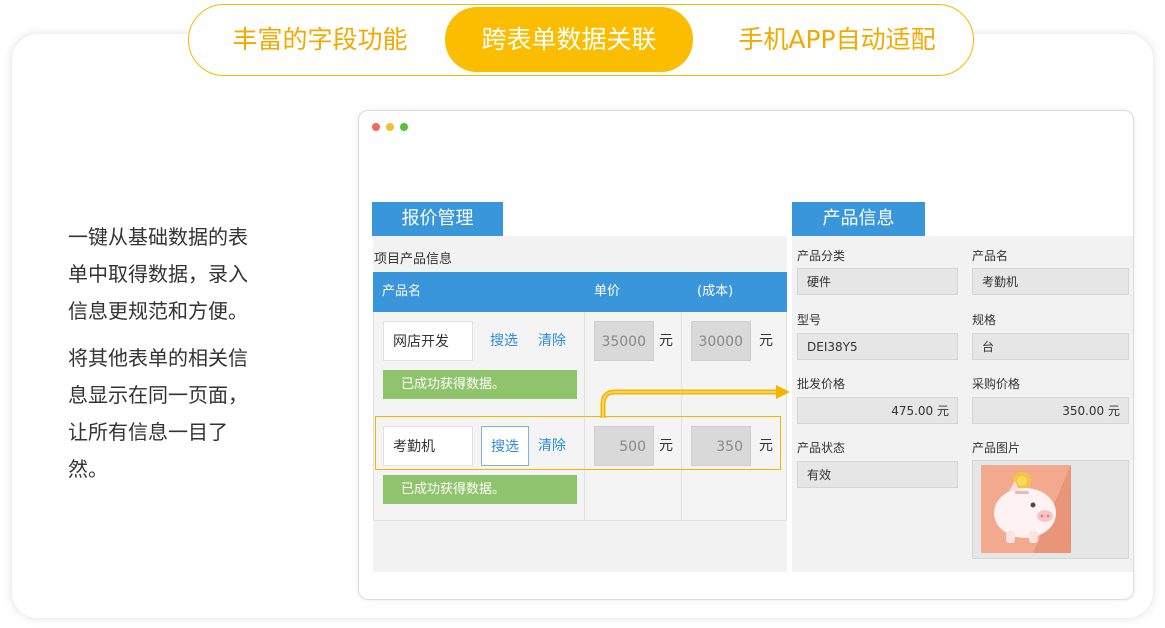 Image resolution: width=1165 pixels, height=628 pixels. What do you see at coordinates (821, 384) in the screenshot?
I see `field-label-wholesale: 批发价格` at bounding box center [821, 384].